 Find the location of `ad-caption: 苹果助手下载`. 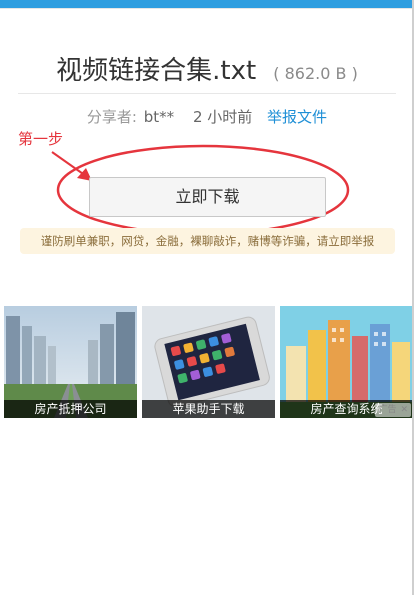

ad-caption: 苹果助手下载 is located at coordinates (208, 409).